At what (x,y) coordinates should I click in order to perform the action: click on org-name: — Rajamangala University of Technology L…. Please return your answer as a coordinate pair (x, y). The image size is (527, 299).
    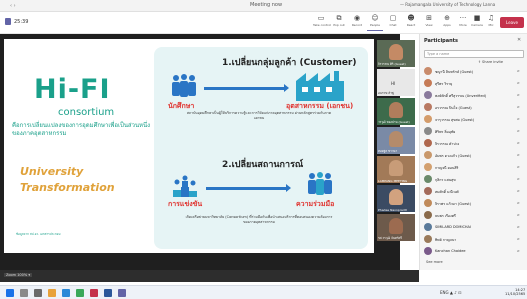
    Looking at the image, I should click on (448, 4).